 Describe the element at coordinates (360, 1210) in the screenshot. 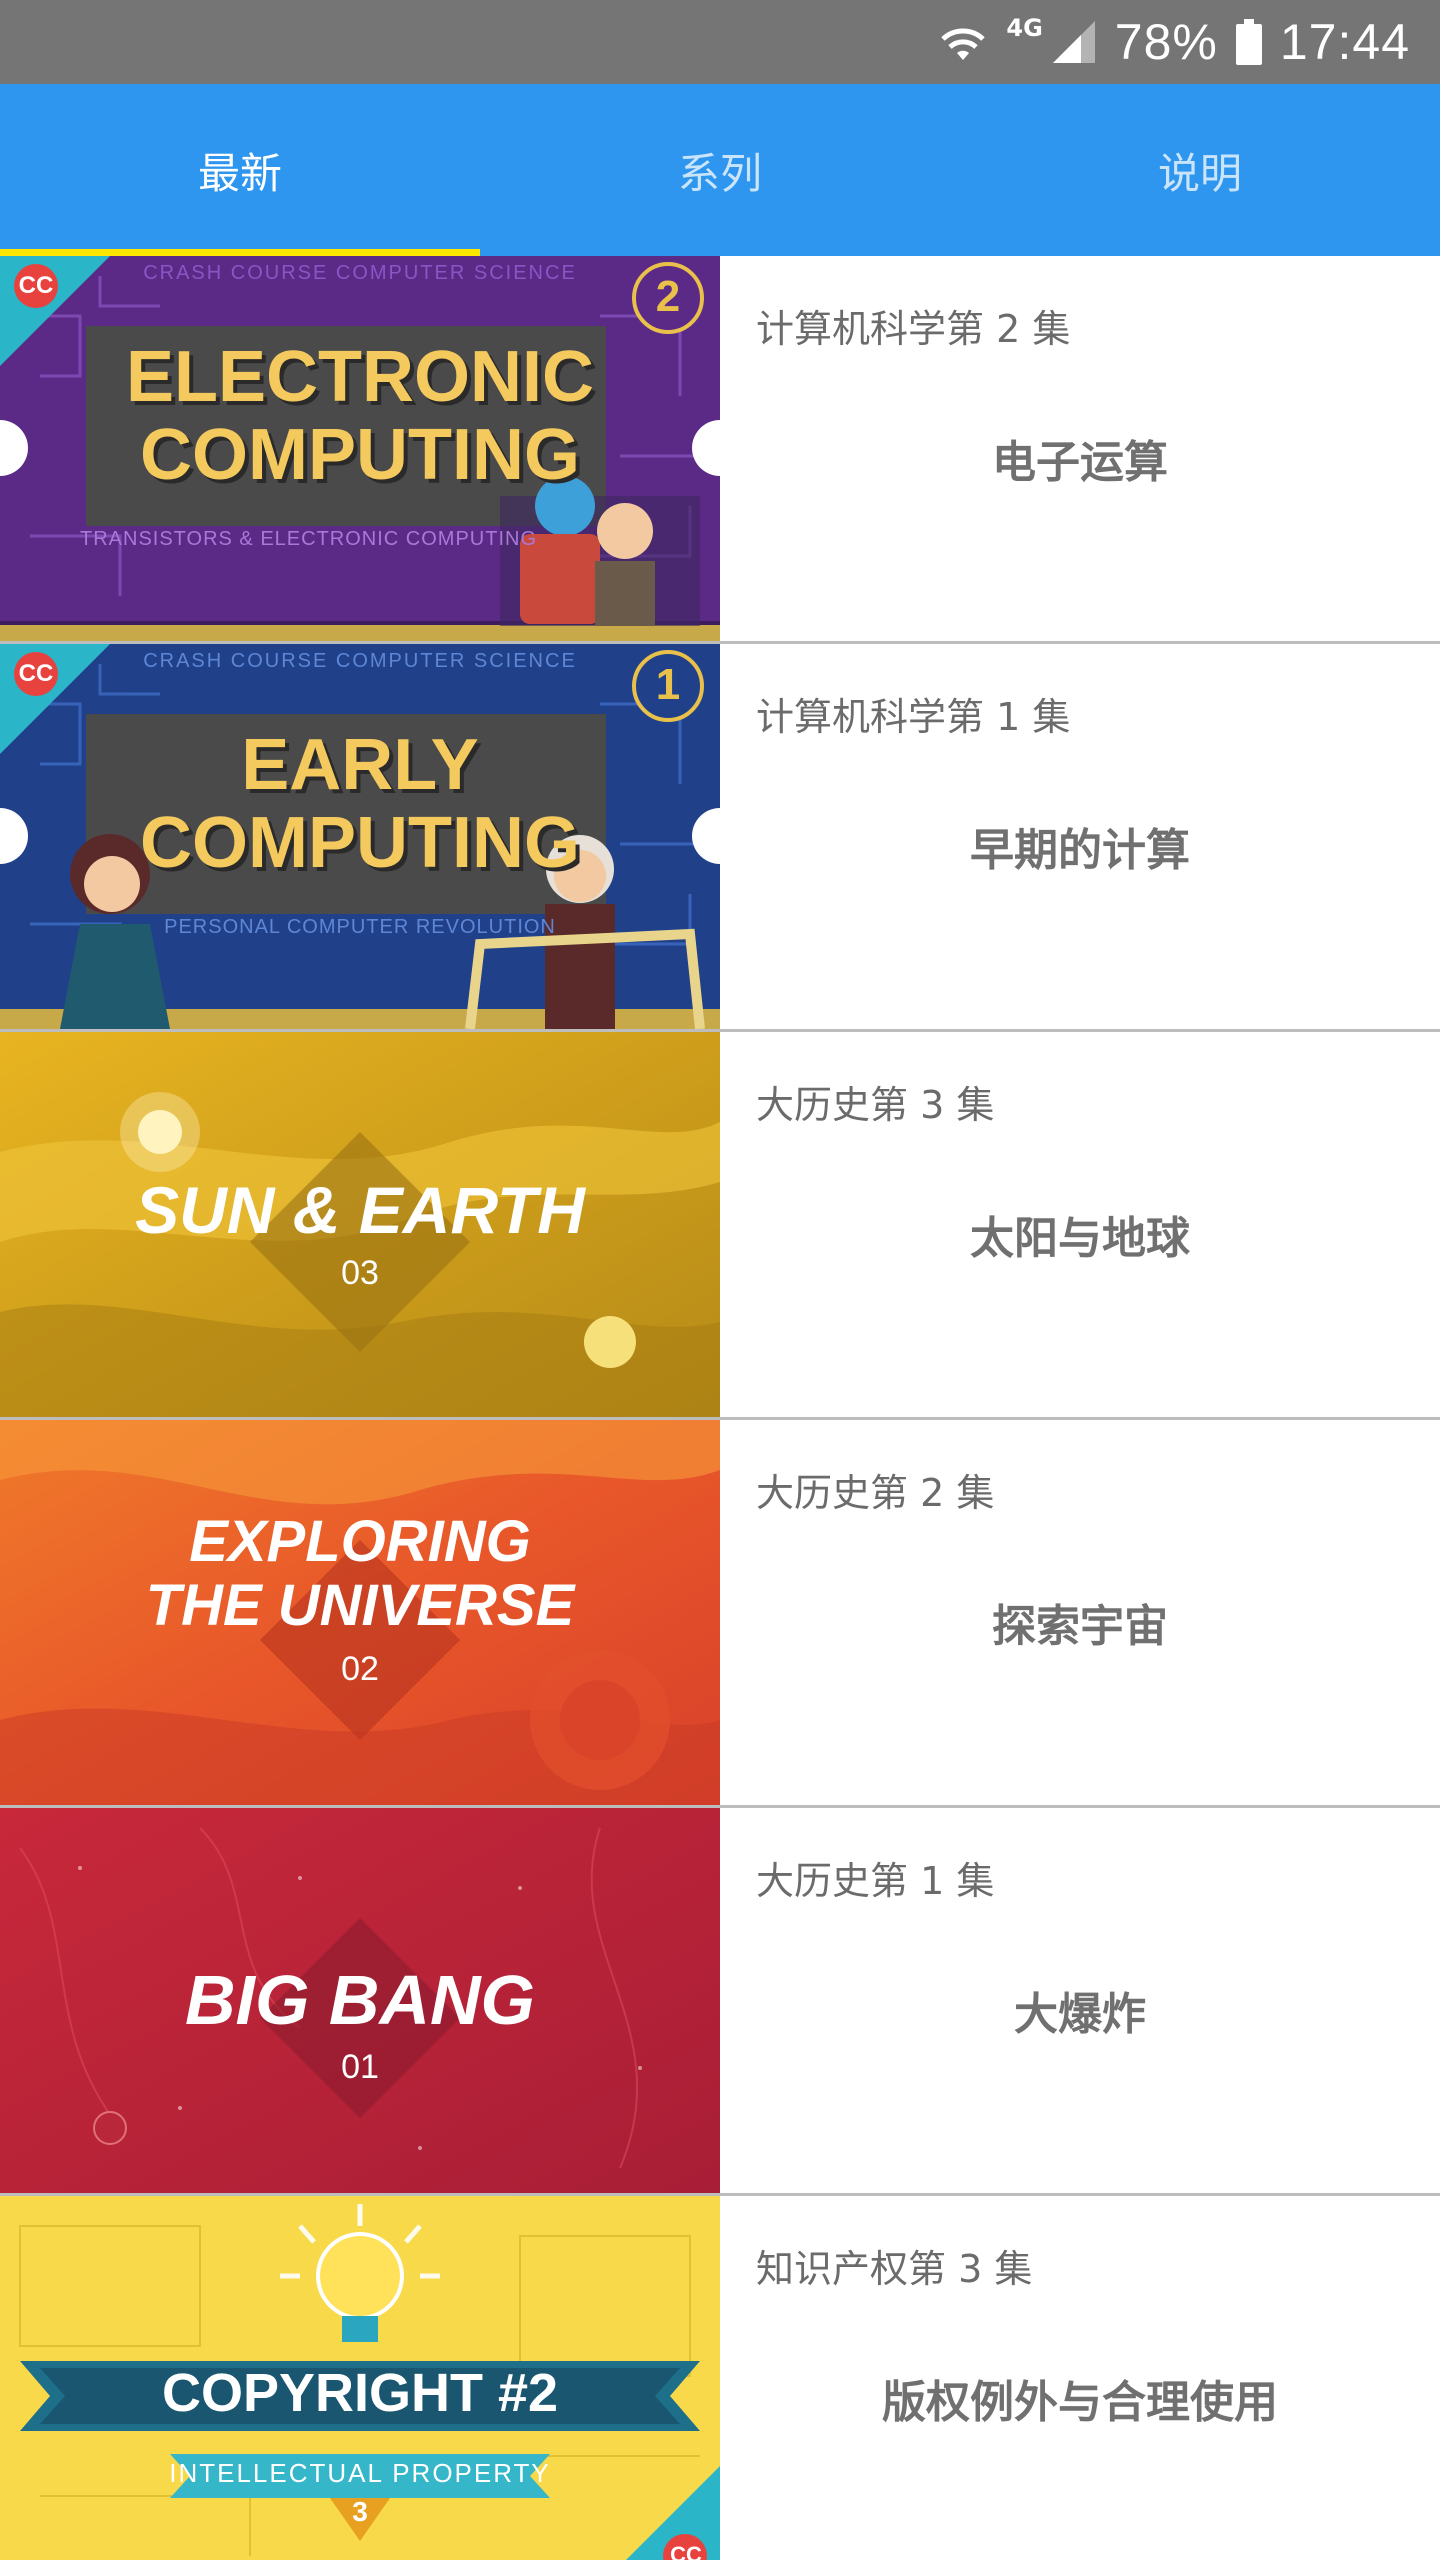

I see `thumbnail-title-line-1: SUN & EARTH` at that location.